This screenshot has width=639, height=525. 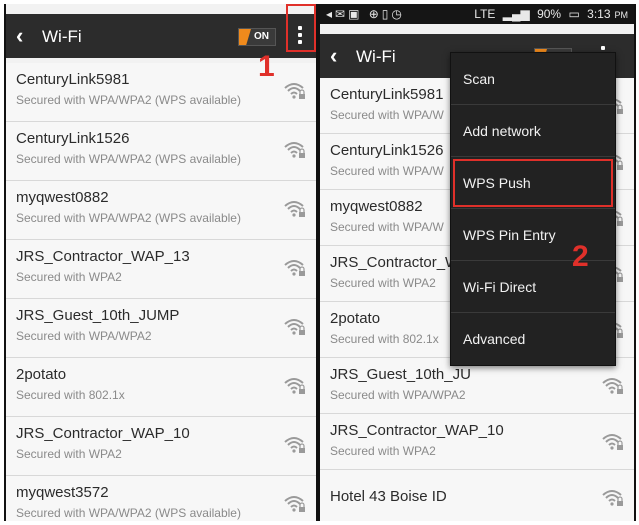 I want to click on toggle-accent, so click(x=245, y=37).